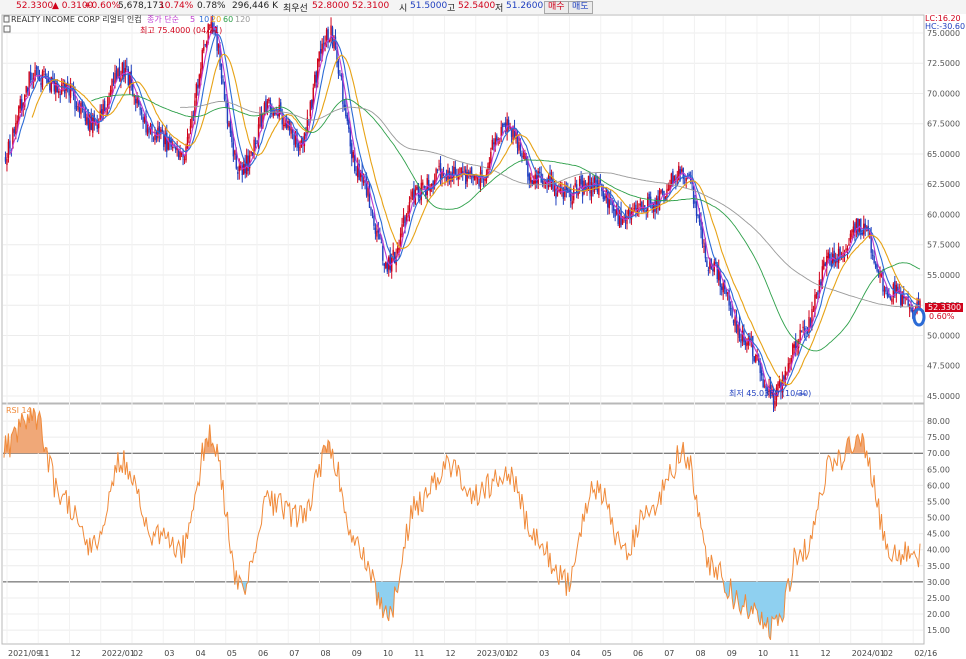 This screenshot has width=966, height=659. What do you see at coordinates (176, 6) in the screenshot?
I see `turnover-pct: 10.74%` at bounding box center [176, 6].